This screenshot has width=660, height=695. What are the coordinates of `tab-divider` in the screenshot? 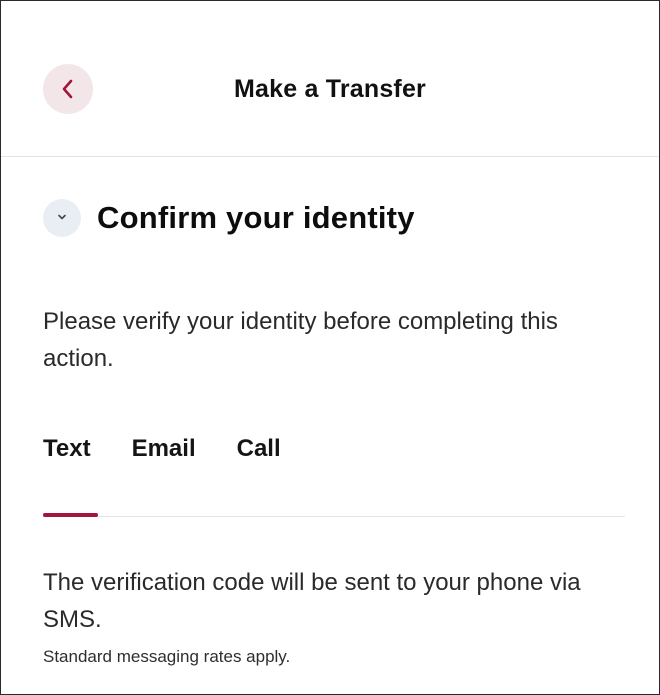 It's located at (334, 516).